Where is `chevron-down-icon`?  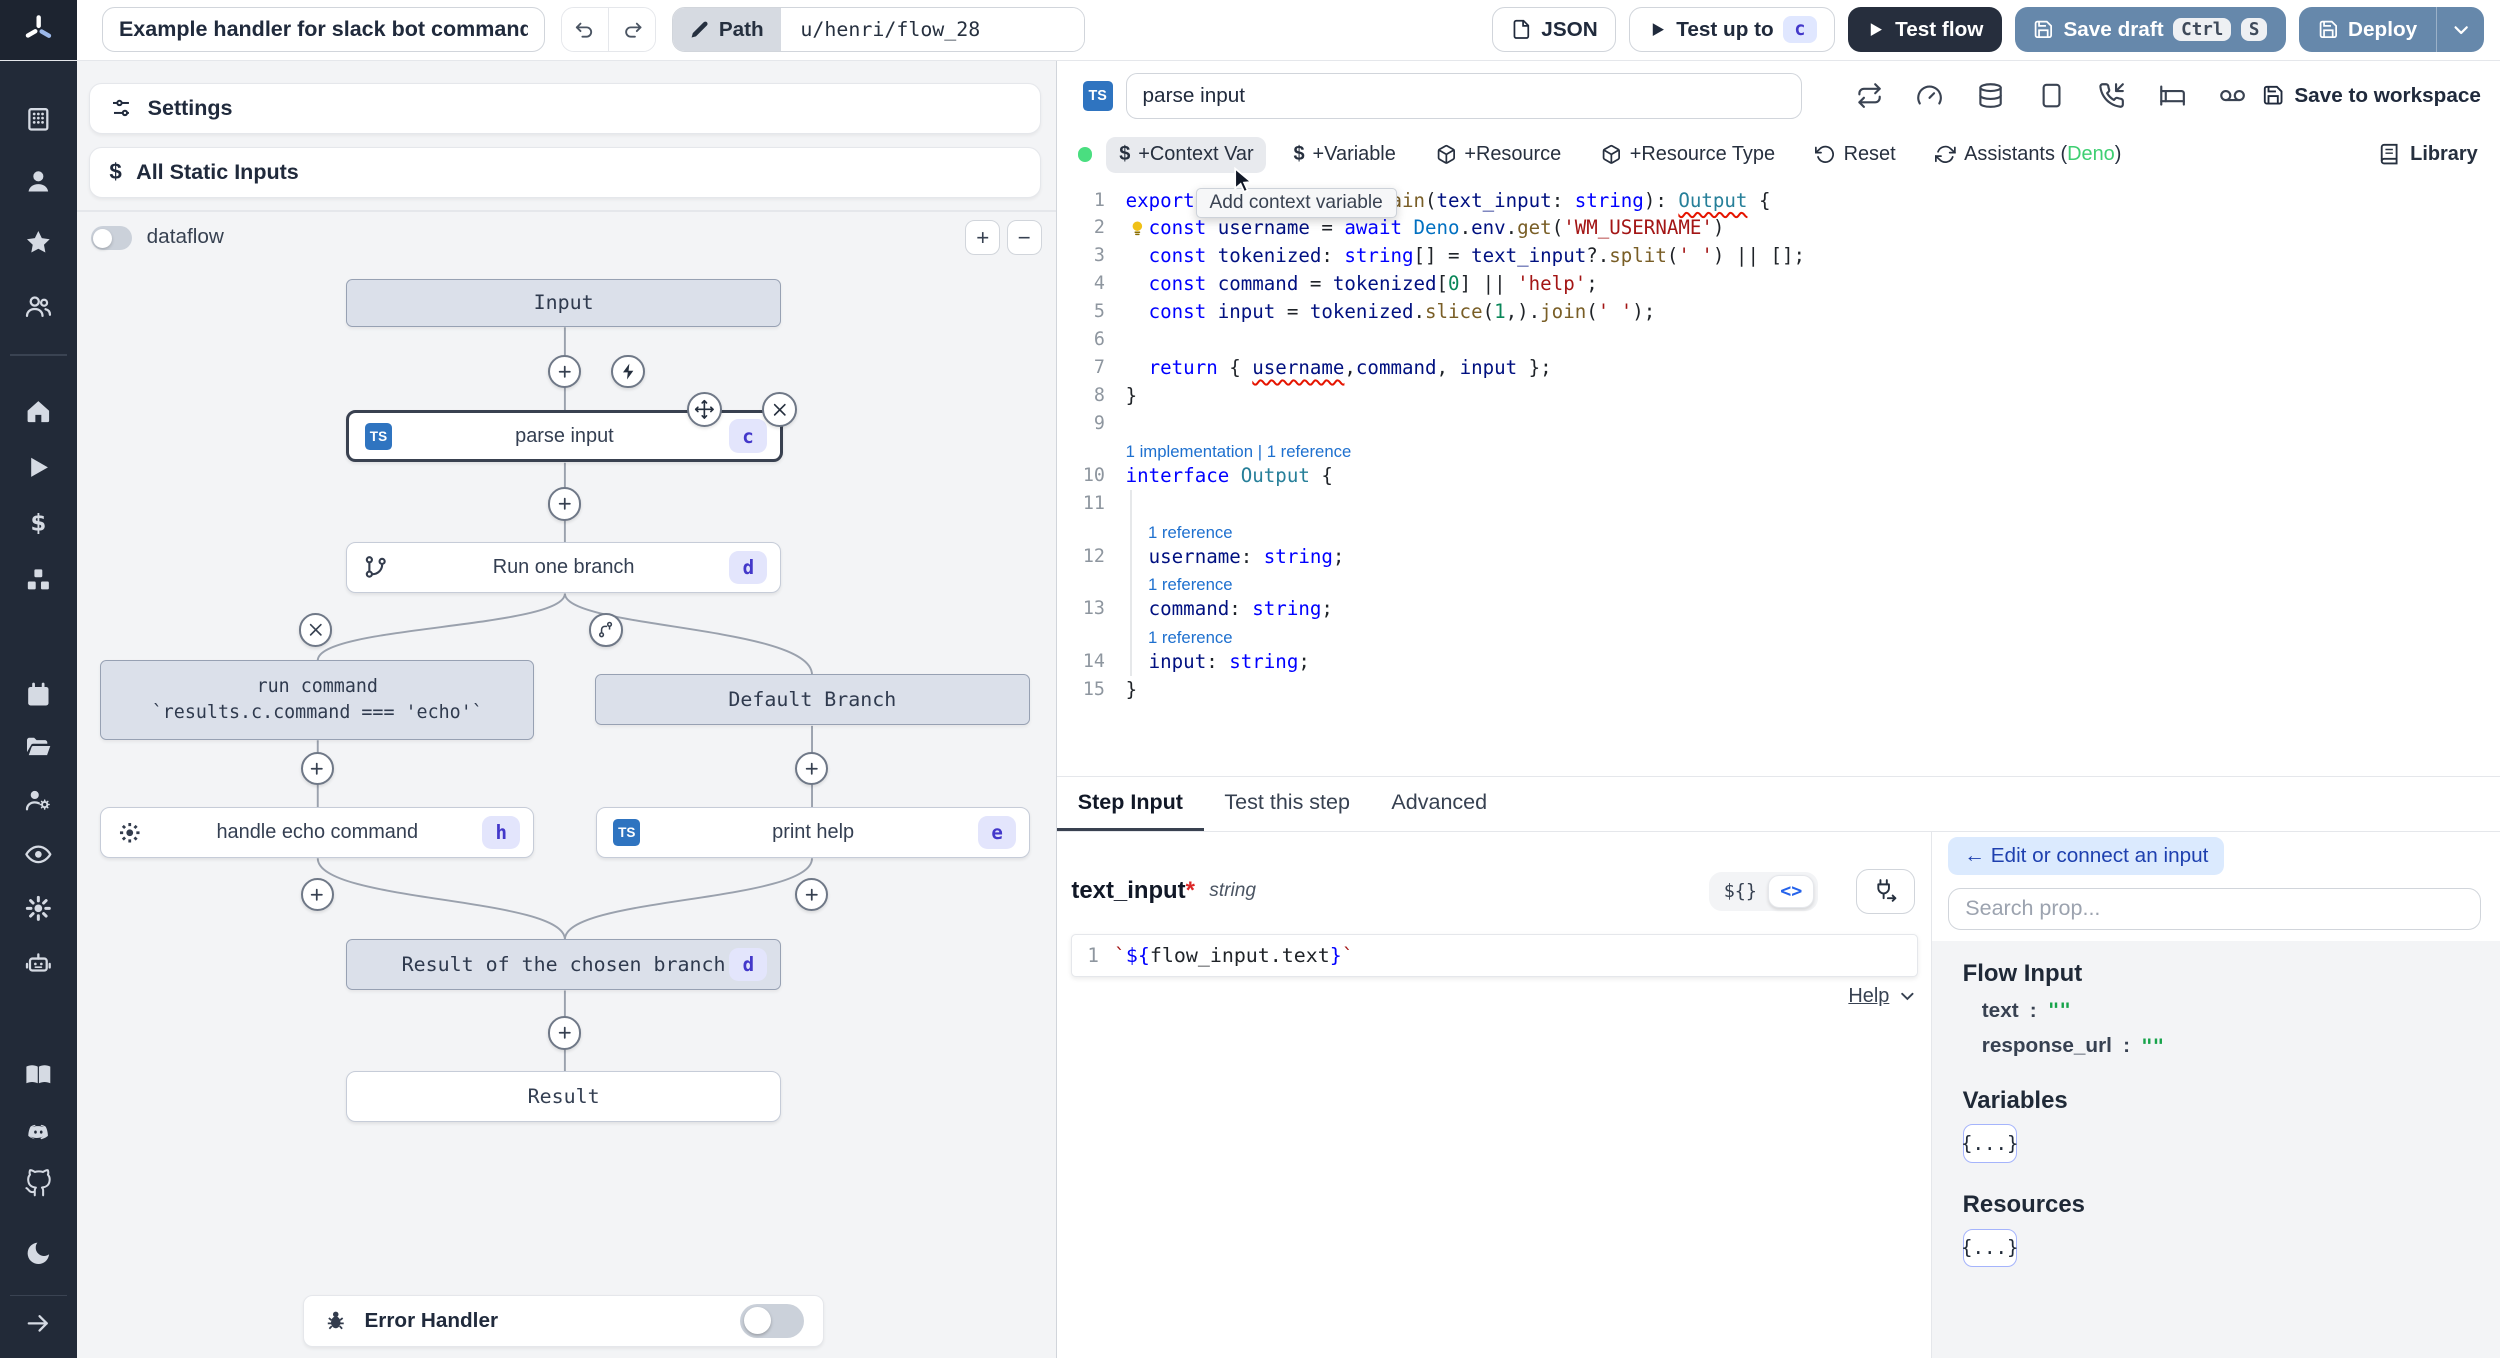 chevron-down-icon is located at coordinates (1907, 996).